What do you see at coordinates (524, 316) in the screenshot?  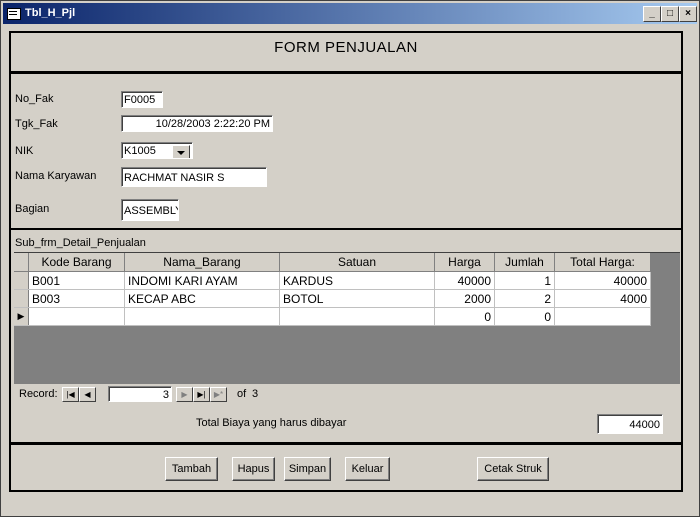 I see `cell-jumlah: 0` at bounding box center [524, 316].